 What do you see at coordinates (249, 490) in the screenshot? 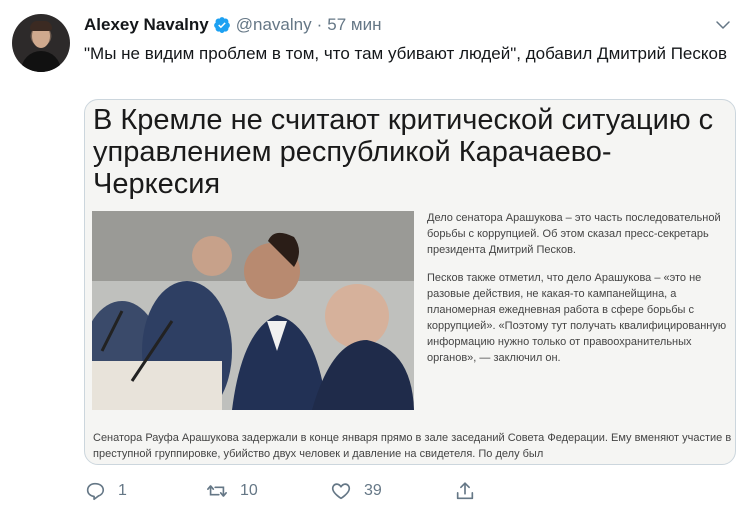
I see `retweet-count: 10` at bounding box center [249, 490].